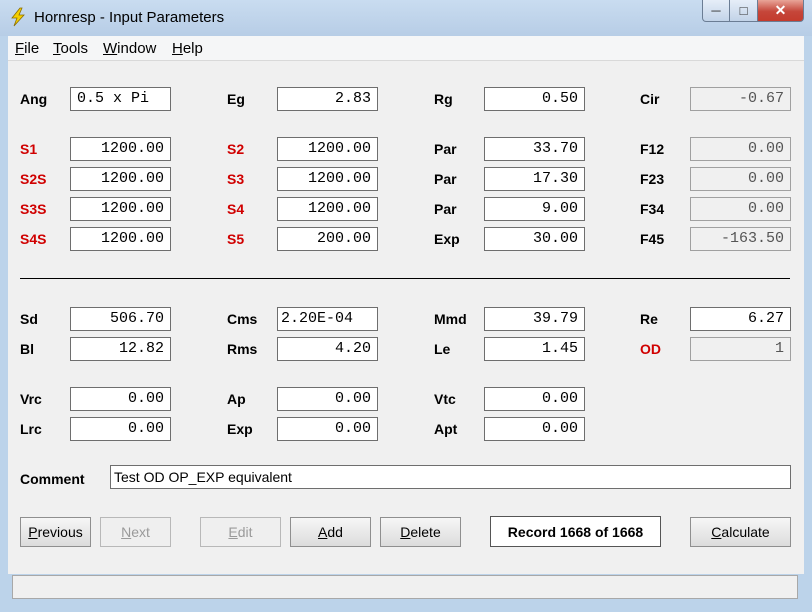 This screenshot has width=812, height=612. Describe the element at coordinates (29, 319) in the screenshot. I see `sd-label: Sd` at that location.